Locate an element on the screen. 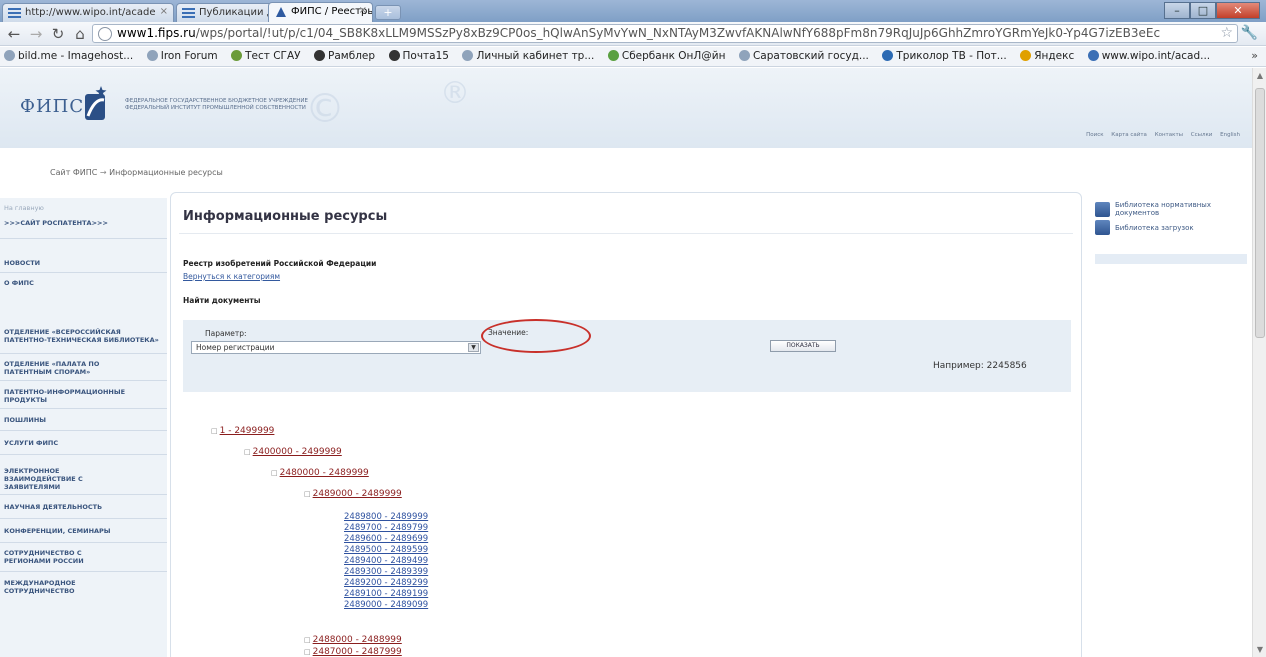 The image size is (1266, 657). registered-watermark-icon: ® is located at coordinates (455, 93).